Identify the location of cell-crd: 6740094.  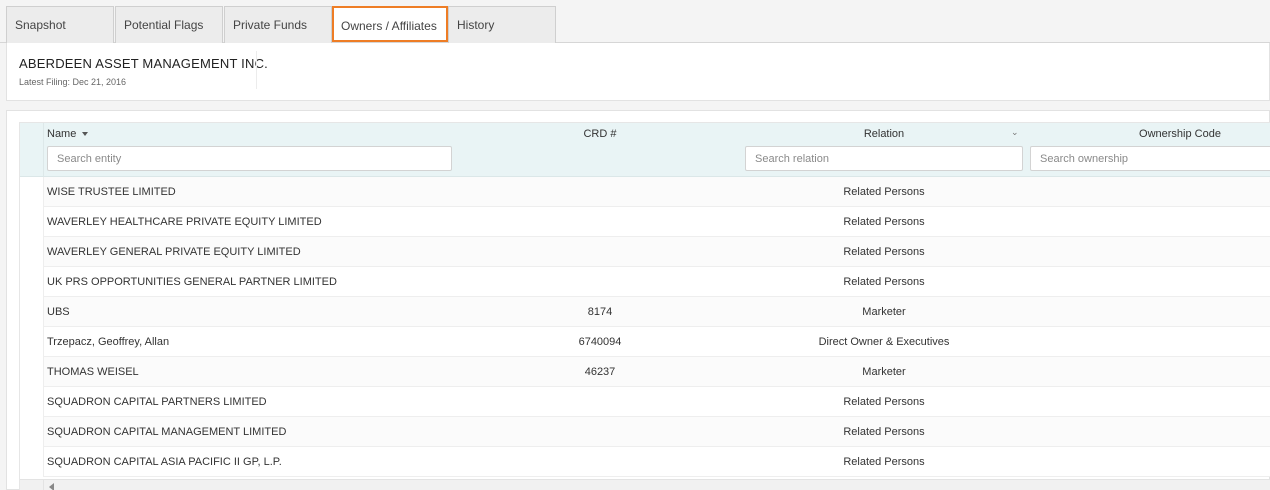
(600, 342).